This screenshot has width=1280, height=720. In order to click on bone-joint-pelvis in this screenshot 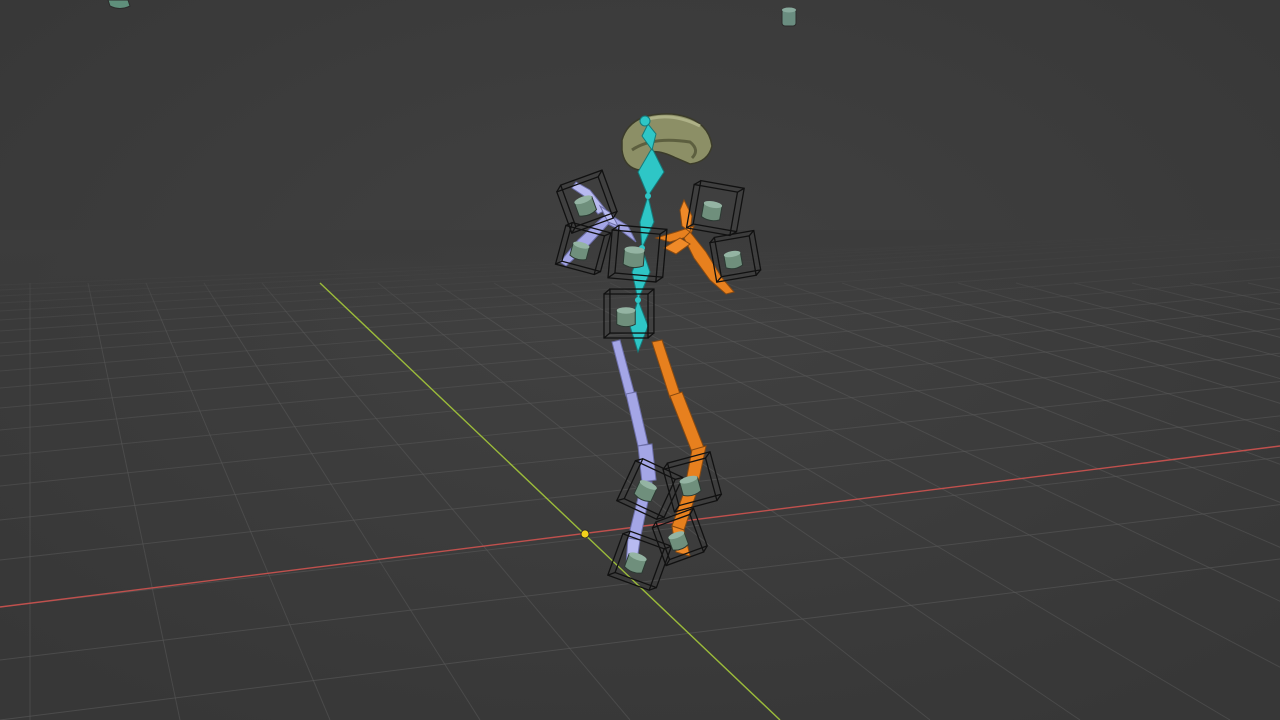, I will do `click(638, 300)`.